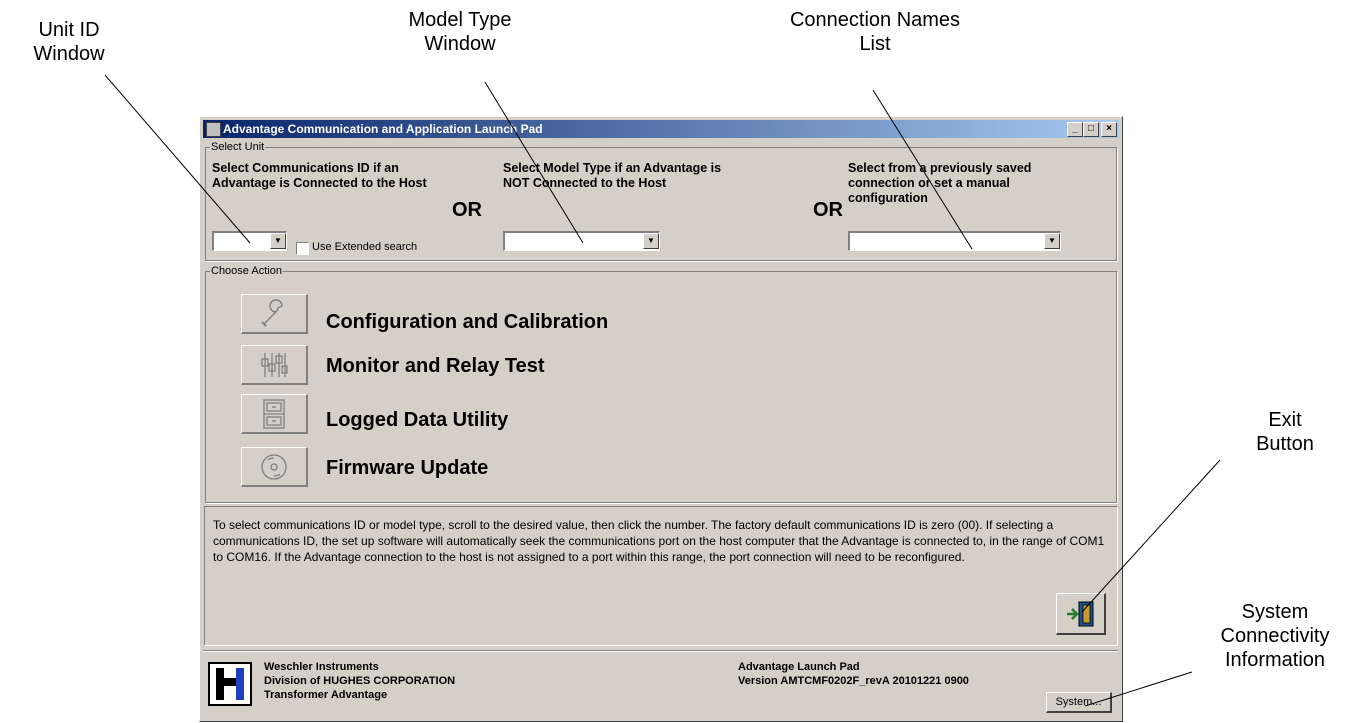 The height and width of the screenshot is (723, 1363). Describe the element at coordinates (249, 241) in the screenshot. I see `comm-id-select: ▼` at that location.